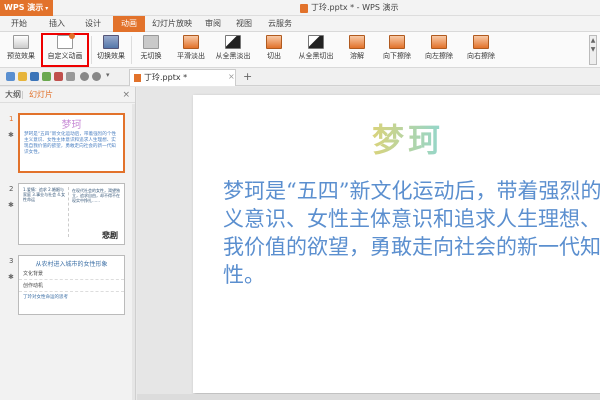 Image resolution: width=600 pixels, height=400 pixels. What do you see at coordinates (34, 76) in the screenshot?
I see `save-icon` at bounding box center [34, 76].